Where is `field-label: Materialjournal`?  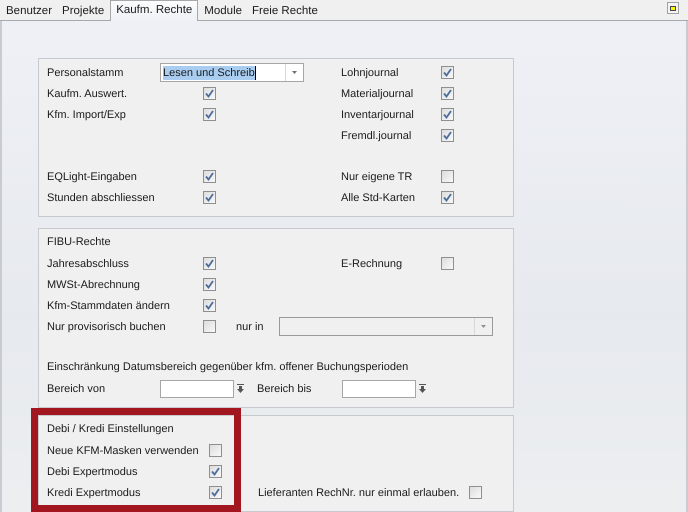
field-label: Materialjournal is located at coordinates (377, 94).